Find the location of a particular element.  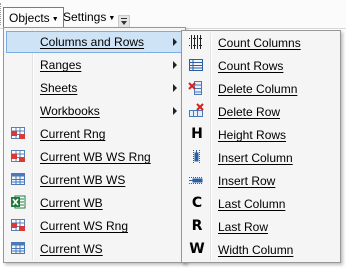

chevron-down-icon is located at coordinates (124, 23).